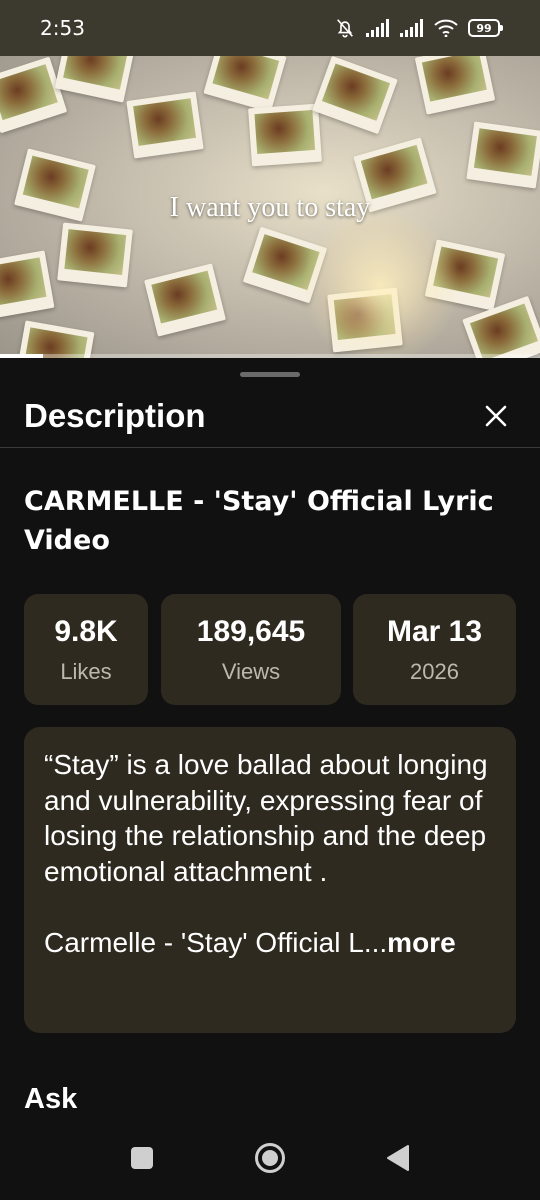 The image size is (540, 1200). Describe the element at coordinates (251, 649) in the screenshot. I see `views-stat: 189,645 Views` at that location.